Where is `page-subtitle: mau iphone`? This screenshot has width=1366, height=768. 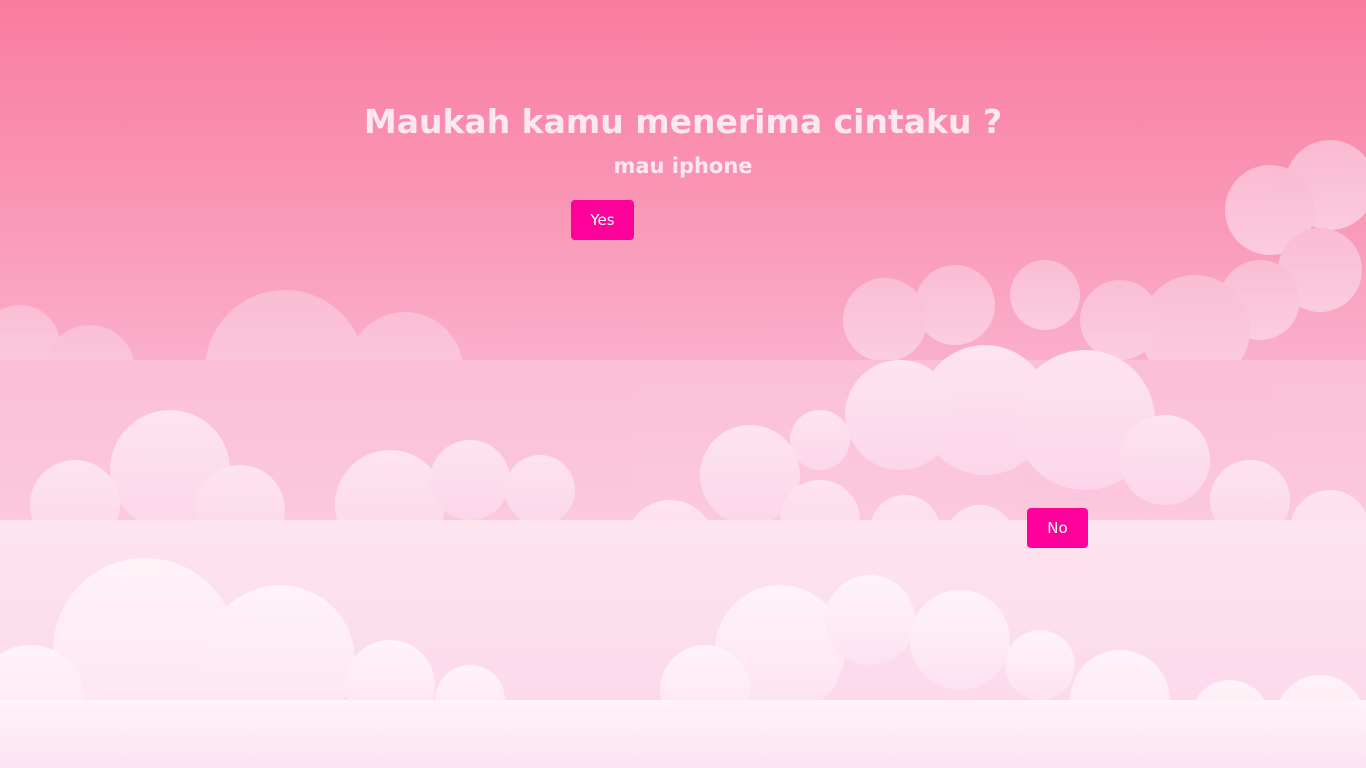
page-subtitle: mau iphone is located at coordinates (683, 166).